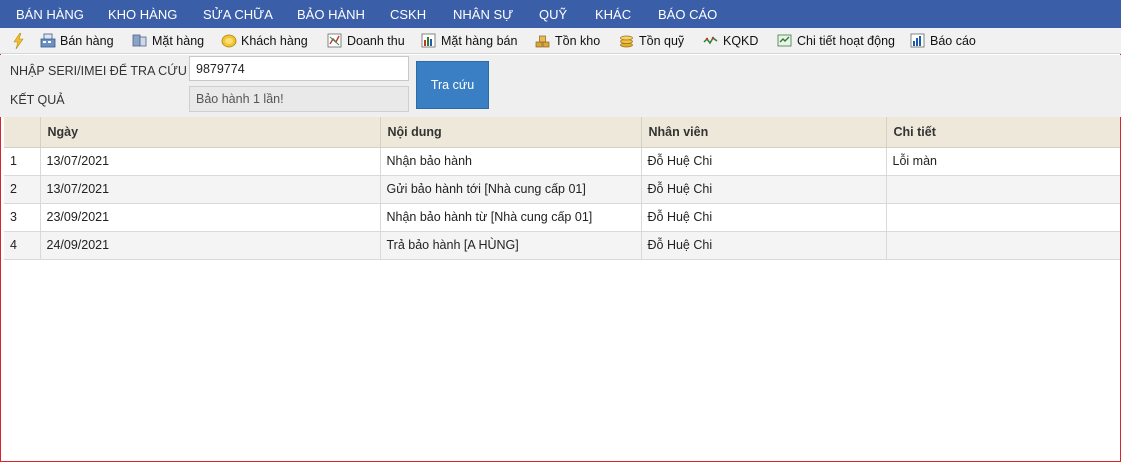  I want to click on toolbar-mat-hang-ban: Mặt hàng bán, so click(469, 40).